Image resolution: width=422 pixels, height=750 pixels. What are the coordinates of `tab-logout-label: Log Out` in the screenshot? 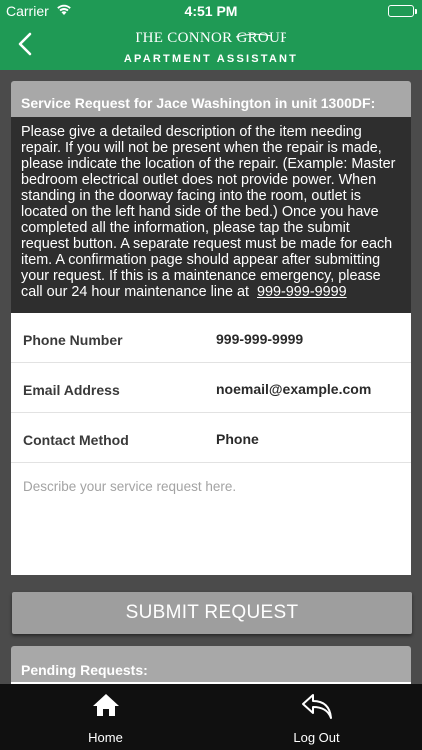 It's located at (316, 737).